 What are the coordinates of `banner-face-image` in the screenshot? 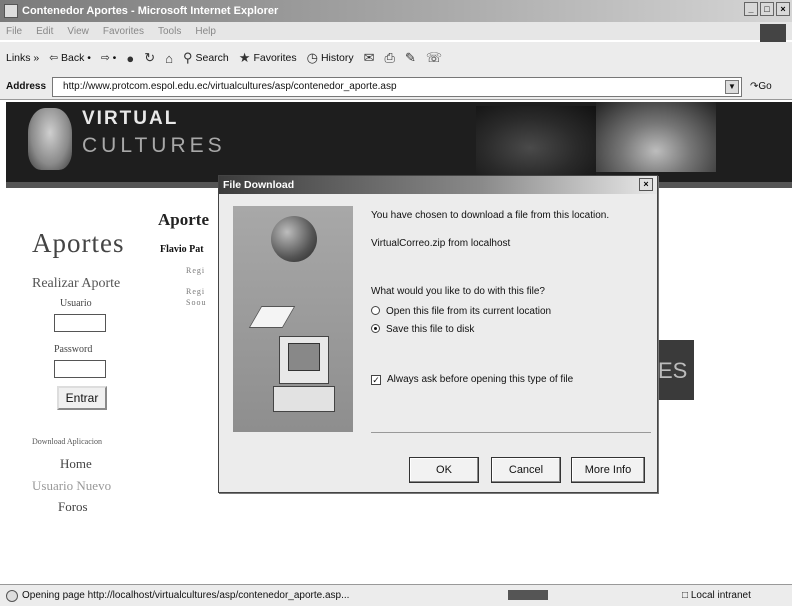 It's located at (50, 139).